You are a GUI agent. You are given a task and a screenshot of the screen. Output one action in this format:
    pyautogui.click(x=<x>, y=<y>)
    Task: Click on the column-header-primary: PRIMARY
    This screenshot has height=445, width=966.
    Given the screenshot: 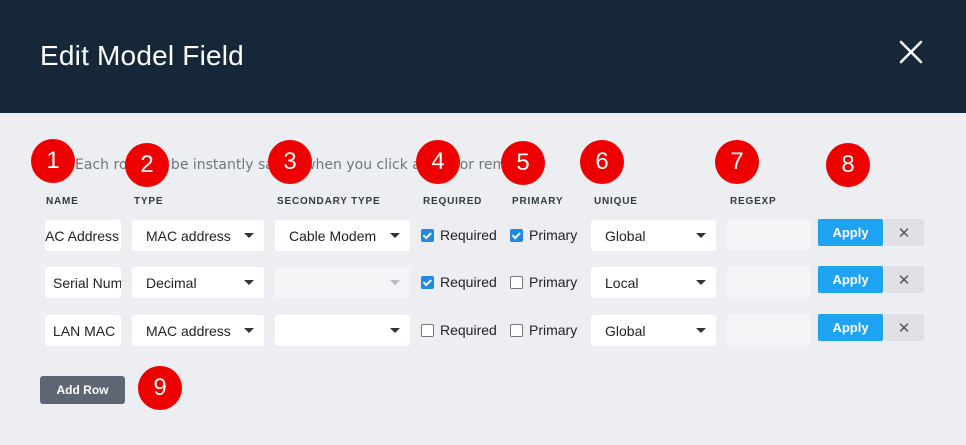 What is the action you would take?
    pyautogui.click(x=538, y=201)
    